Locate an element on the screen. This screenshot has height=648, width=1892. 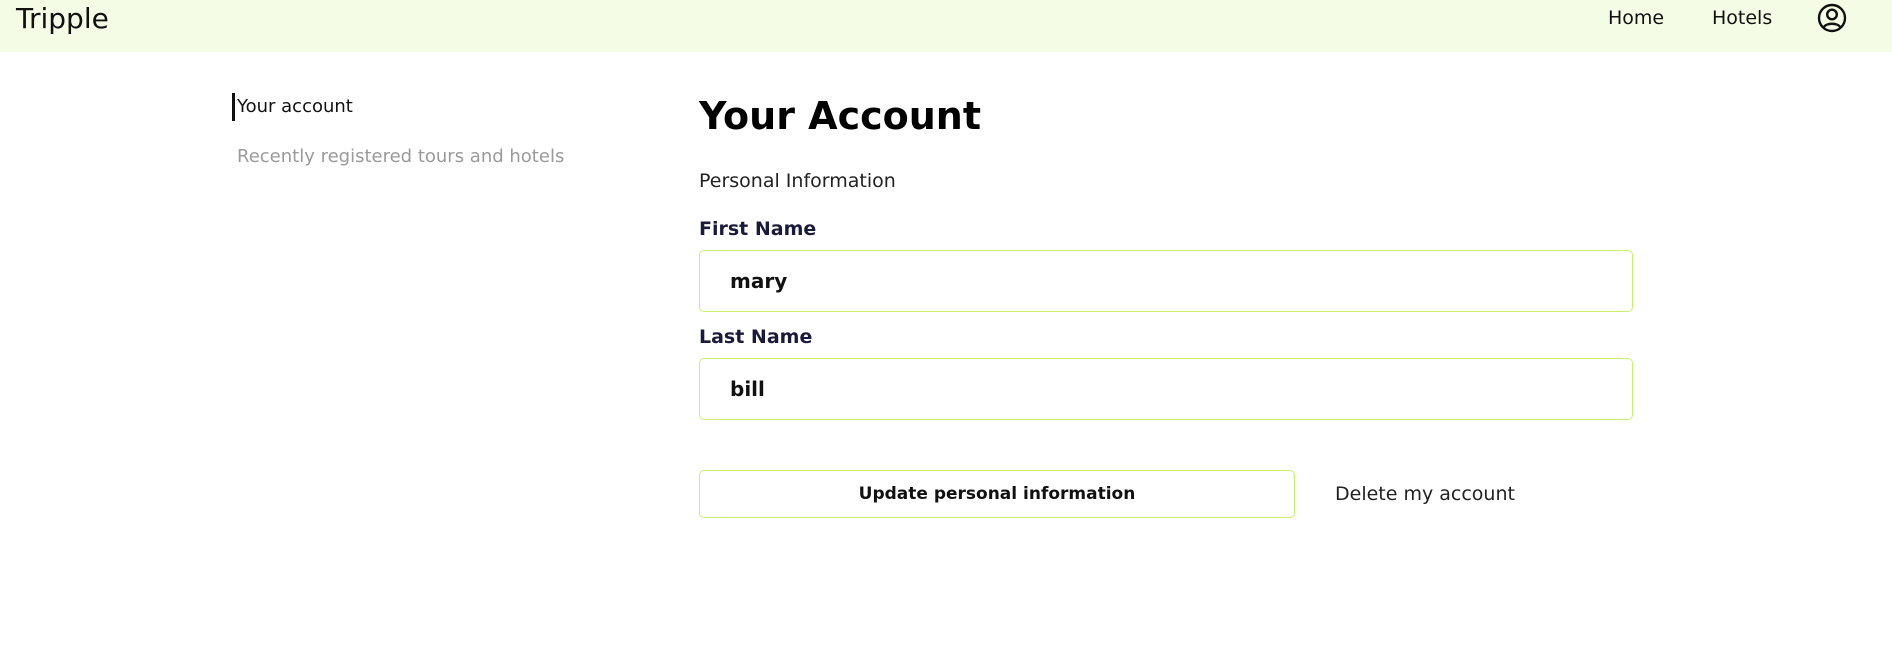
top-navbar: Tripple Home Hotels is located at coordinates (946, 26).